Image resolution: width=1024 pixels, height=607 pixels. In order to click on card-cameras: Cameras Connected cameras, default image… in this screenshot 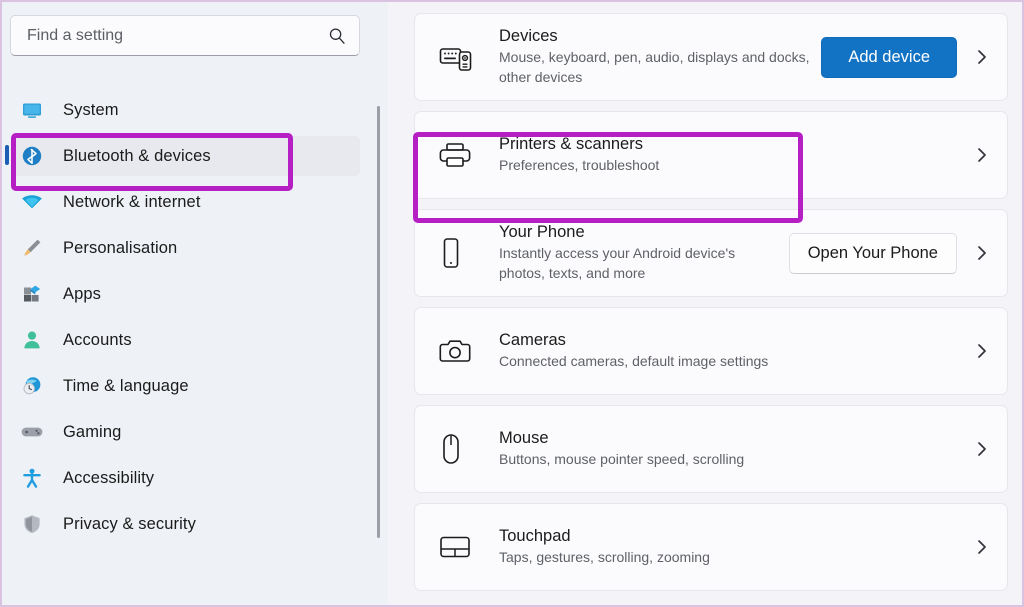, I will do `click(711, 351)`.